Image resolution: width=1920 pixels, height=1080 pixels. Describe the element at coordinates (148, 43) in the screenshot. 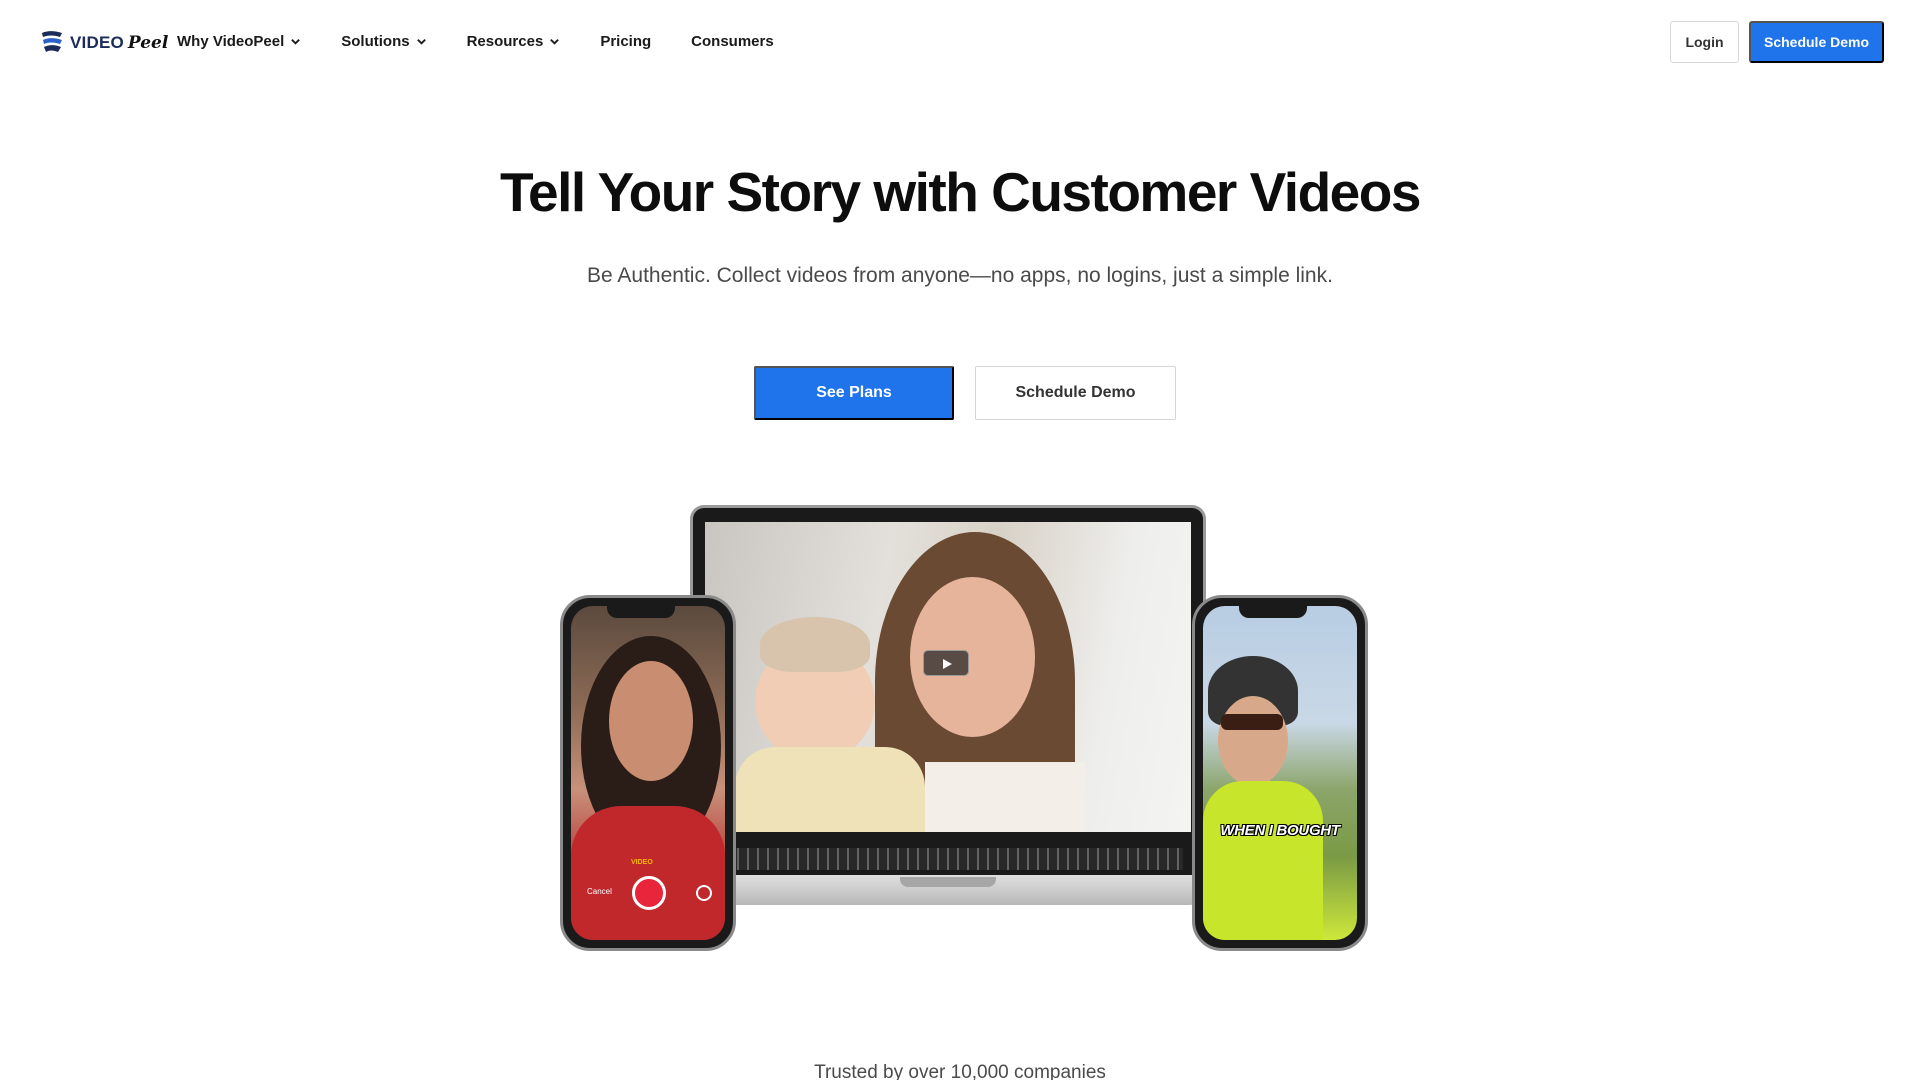

I see `logo-script: Peel` at that location.